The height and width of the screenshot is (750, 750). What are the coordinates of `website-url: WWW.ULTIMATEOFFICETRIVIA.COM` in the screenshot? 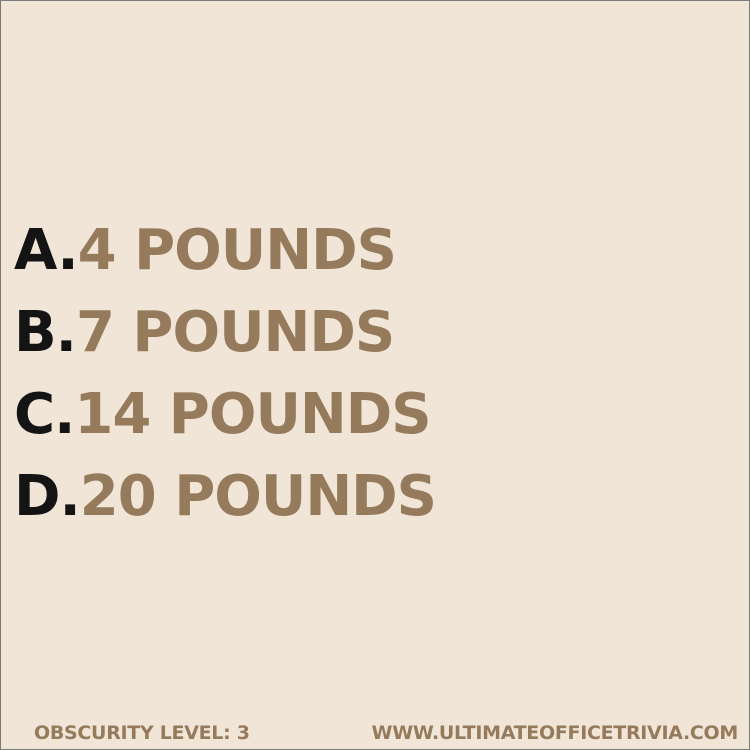 It's located at (555, 733).